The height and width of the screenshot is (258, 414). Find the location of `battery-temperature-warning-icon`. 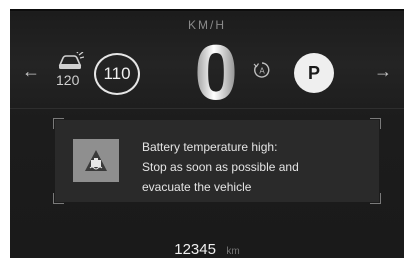

battery-temperature-warning-icon is located at coordinates (96, 160).